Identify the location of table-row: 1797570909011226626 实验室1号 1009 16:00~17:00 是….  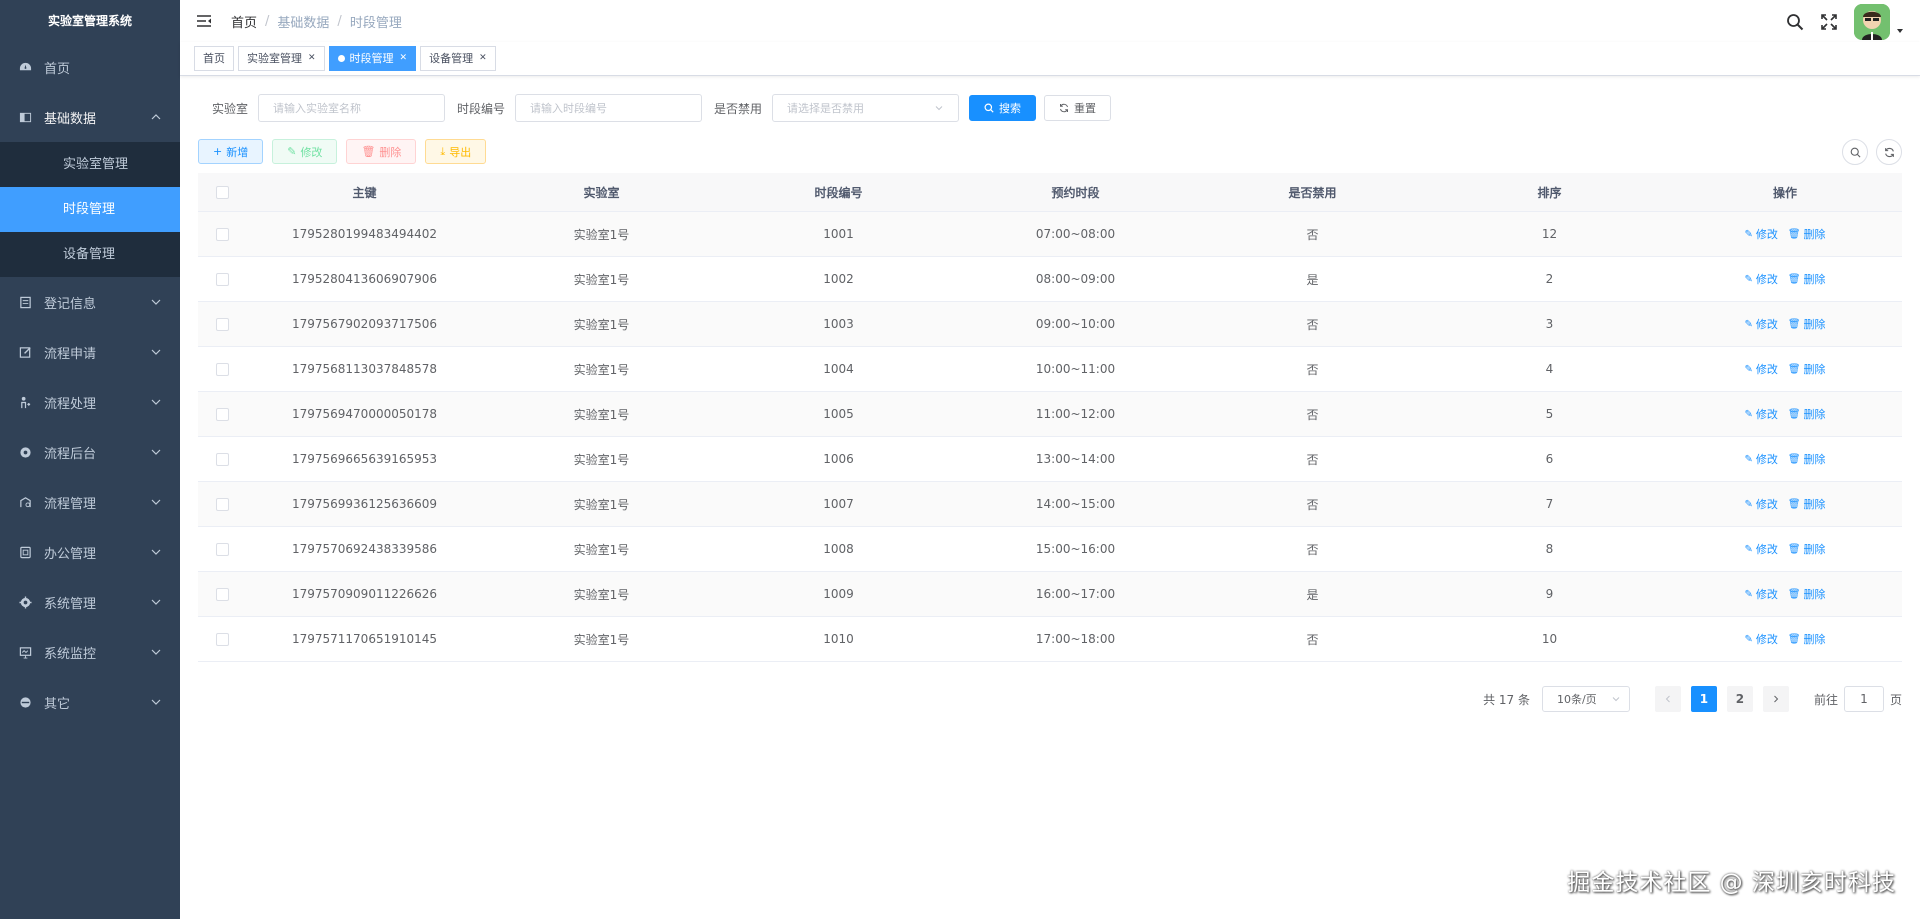
(1050, 594).